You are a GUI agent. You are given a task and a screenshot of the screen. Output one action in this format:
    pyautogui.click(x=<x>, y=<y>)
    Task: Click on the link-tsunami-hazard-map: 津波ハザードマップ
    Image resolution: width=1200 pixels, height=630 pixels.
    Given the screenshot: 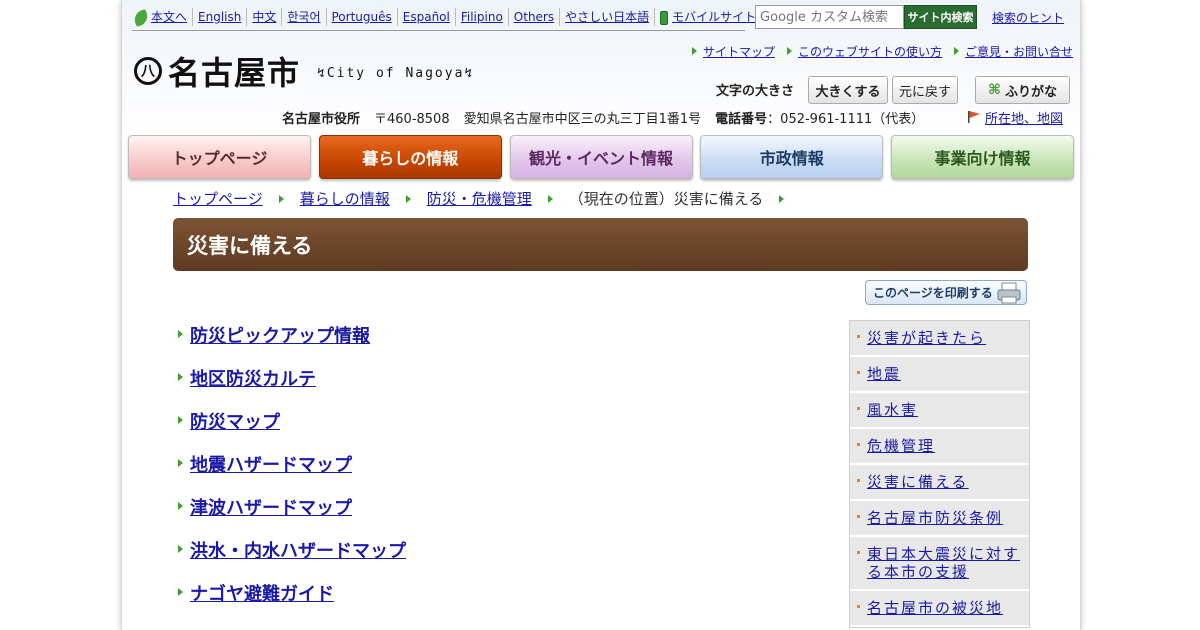 What is the action you would take?
    pyautogui.click(x=271, y=507)
    